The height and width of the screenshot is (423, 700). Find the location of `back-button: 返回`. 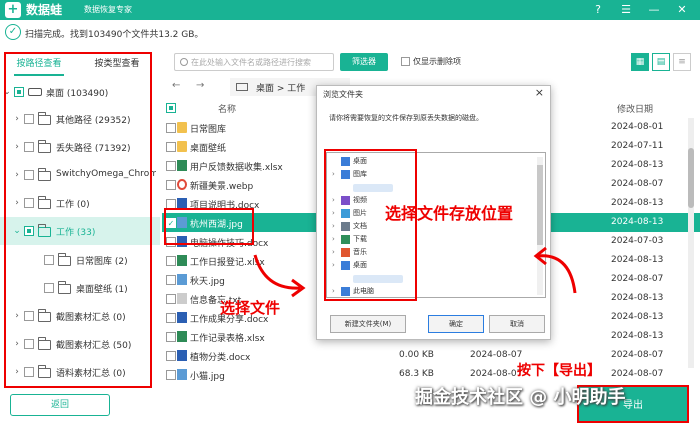

back-button: 返回 is located at coordinates (60, 405).